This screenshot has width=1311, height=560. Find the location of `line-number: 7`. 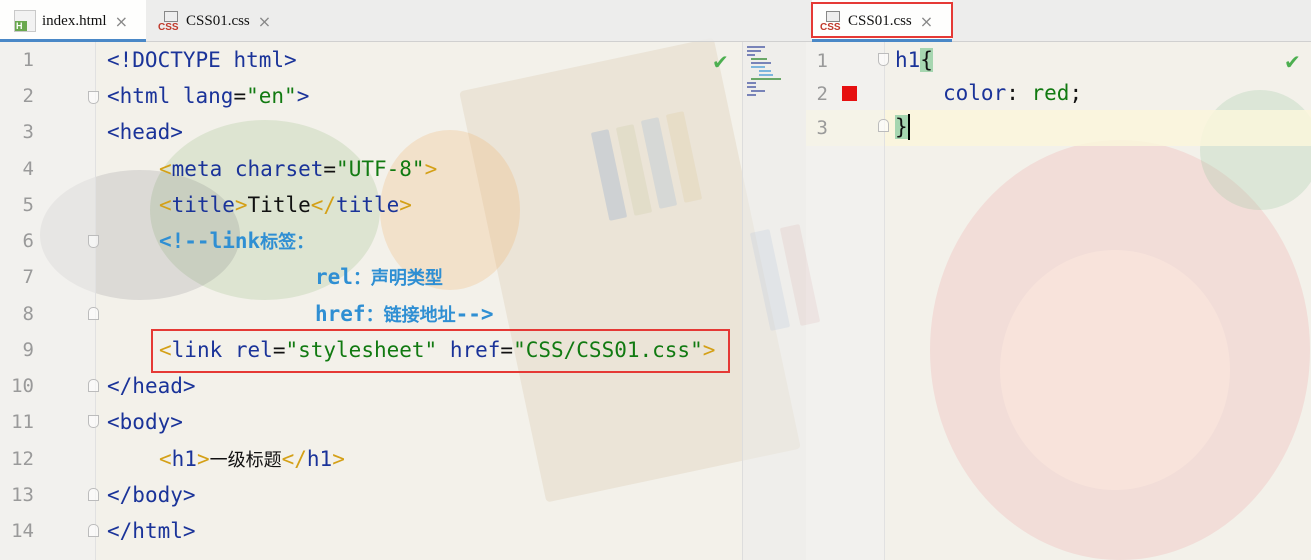

line-number: 7 is located at coordinates (28, 277).